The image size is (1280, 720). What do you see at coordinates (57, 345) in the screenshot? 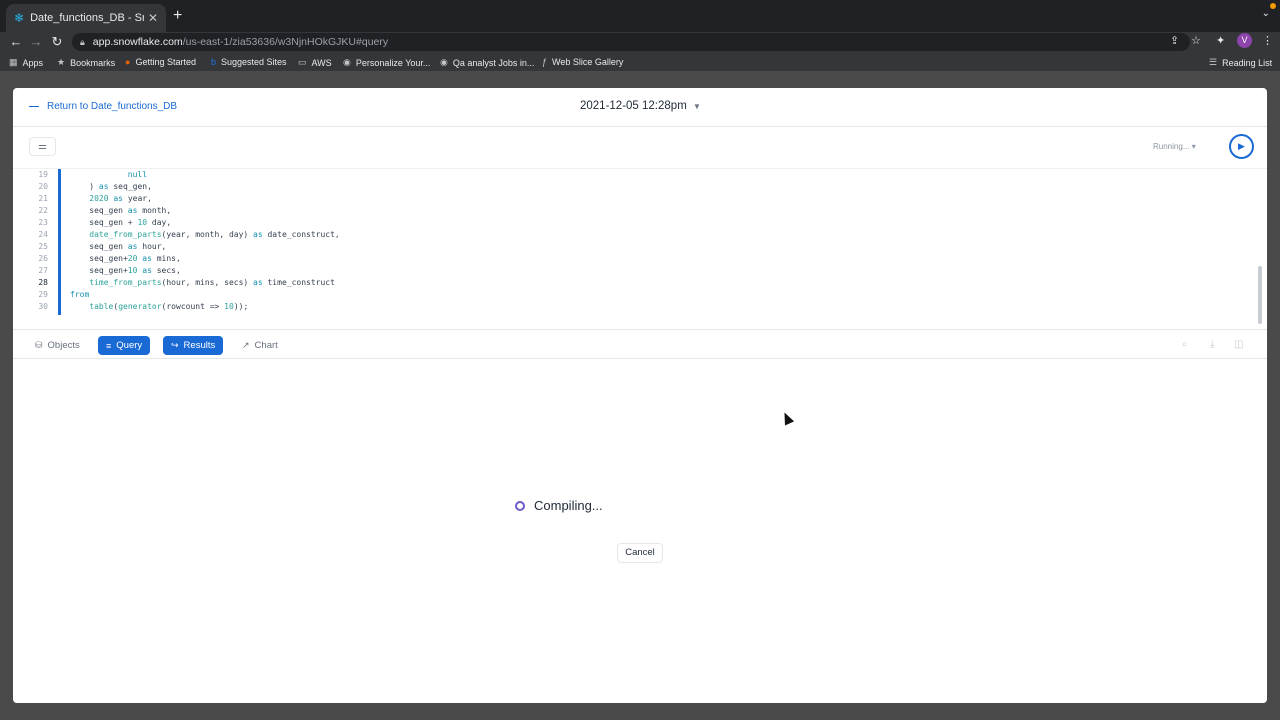
I see `tab-objects: ⛁ Objects` at bounding box center [57, 345].